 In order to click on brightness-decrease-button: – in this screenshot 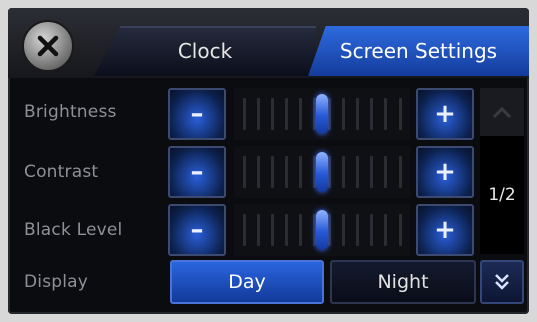, I will do `click(197, 114)`.